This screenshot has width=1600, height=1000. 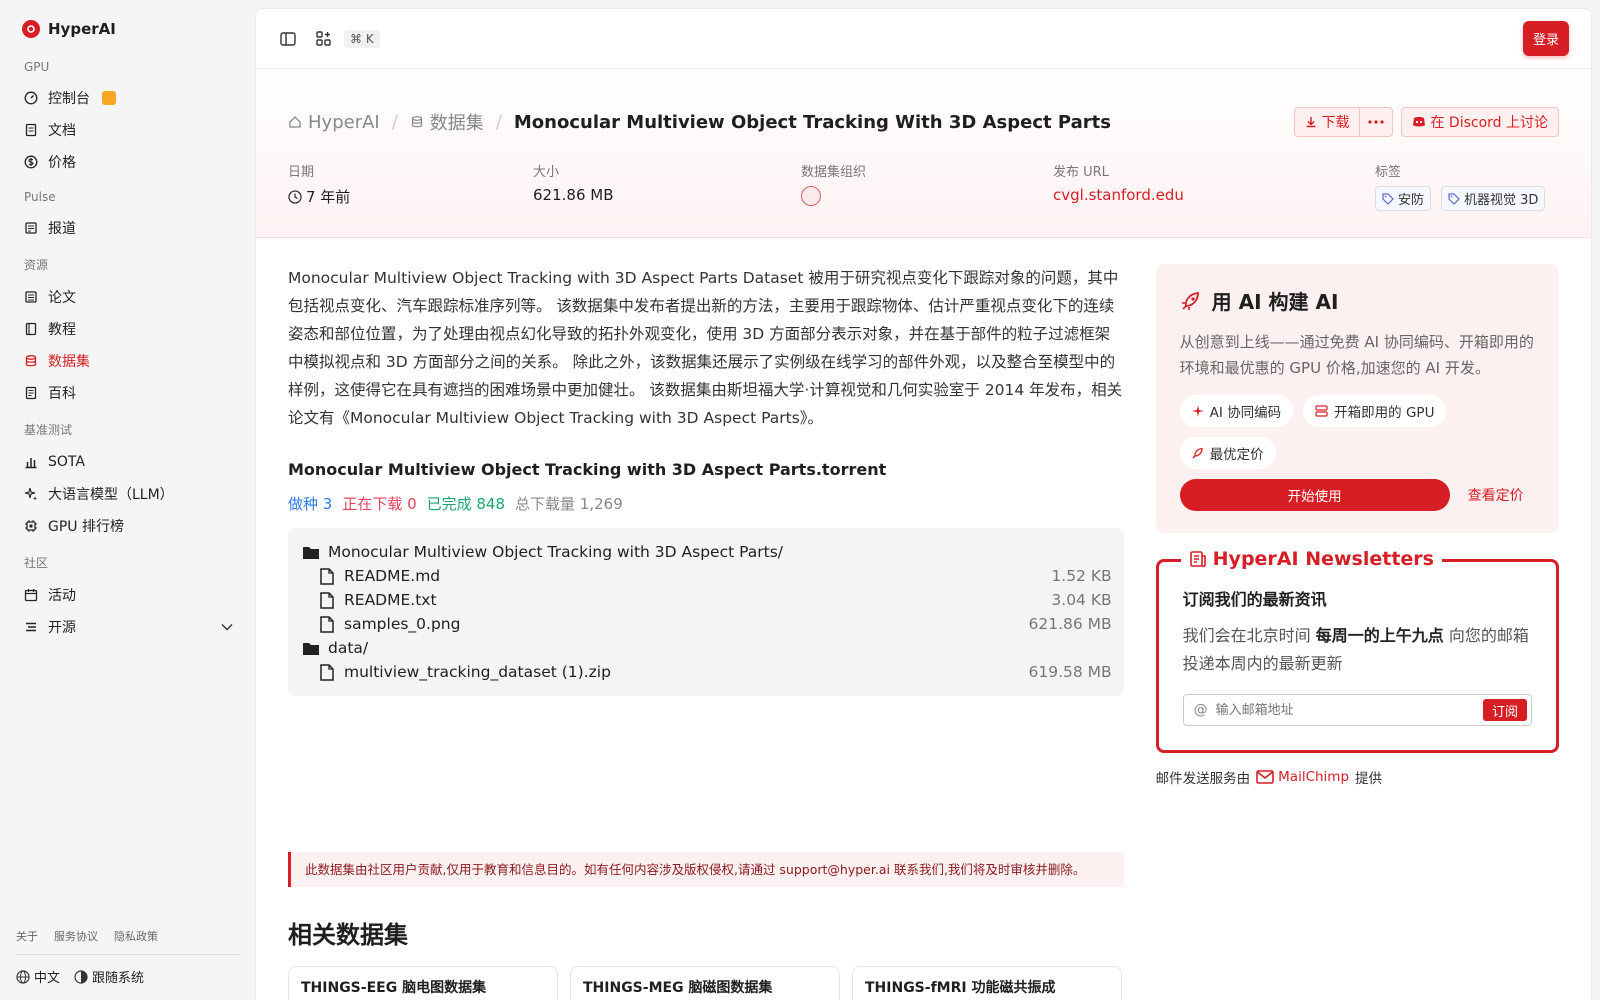 What do you see at coordinates (1197, 559) in the screenshot?
I see `newsletter-icon` at bounding box center [1197, 559].